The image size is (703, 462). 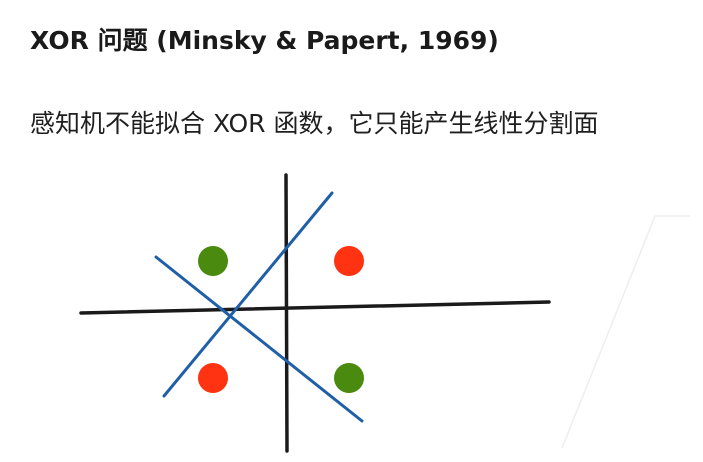 What do you see at coordinates (608, 332) in the screenshot?
I see `background-guide-line` at bounding box center [608, 332].